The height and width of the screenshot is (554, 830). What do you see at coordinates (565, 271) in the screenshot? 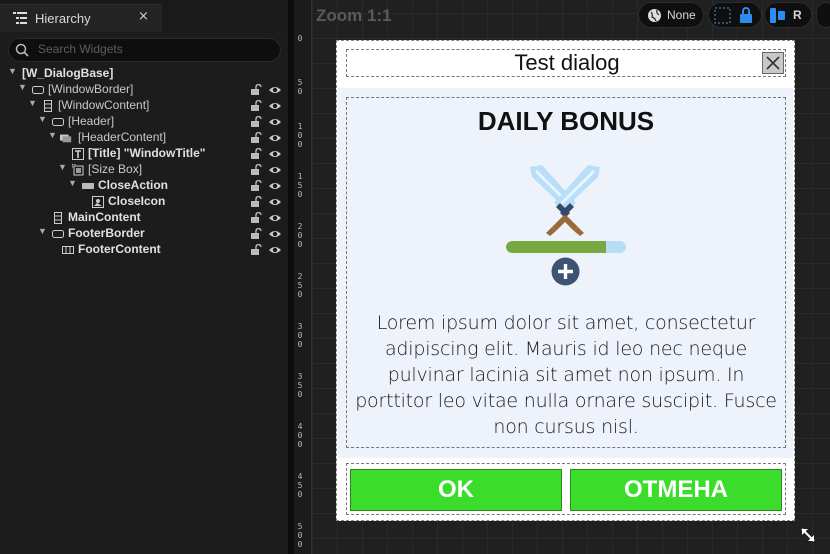
I see `plus-circle-icon` at bounding box center [565, 271].